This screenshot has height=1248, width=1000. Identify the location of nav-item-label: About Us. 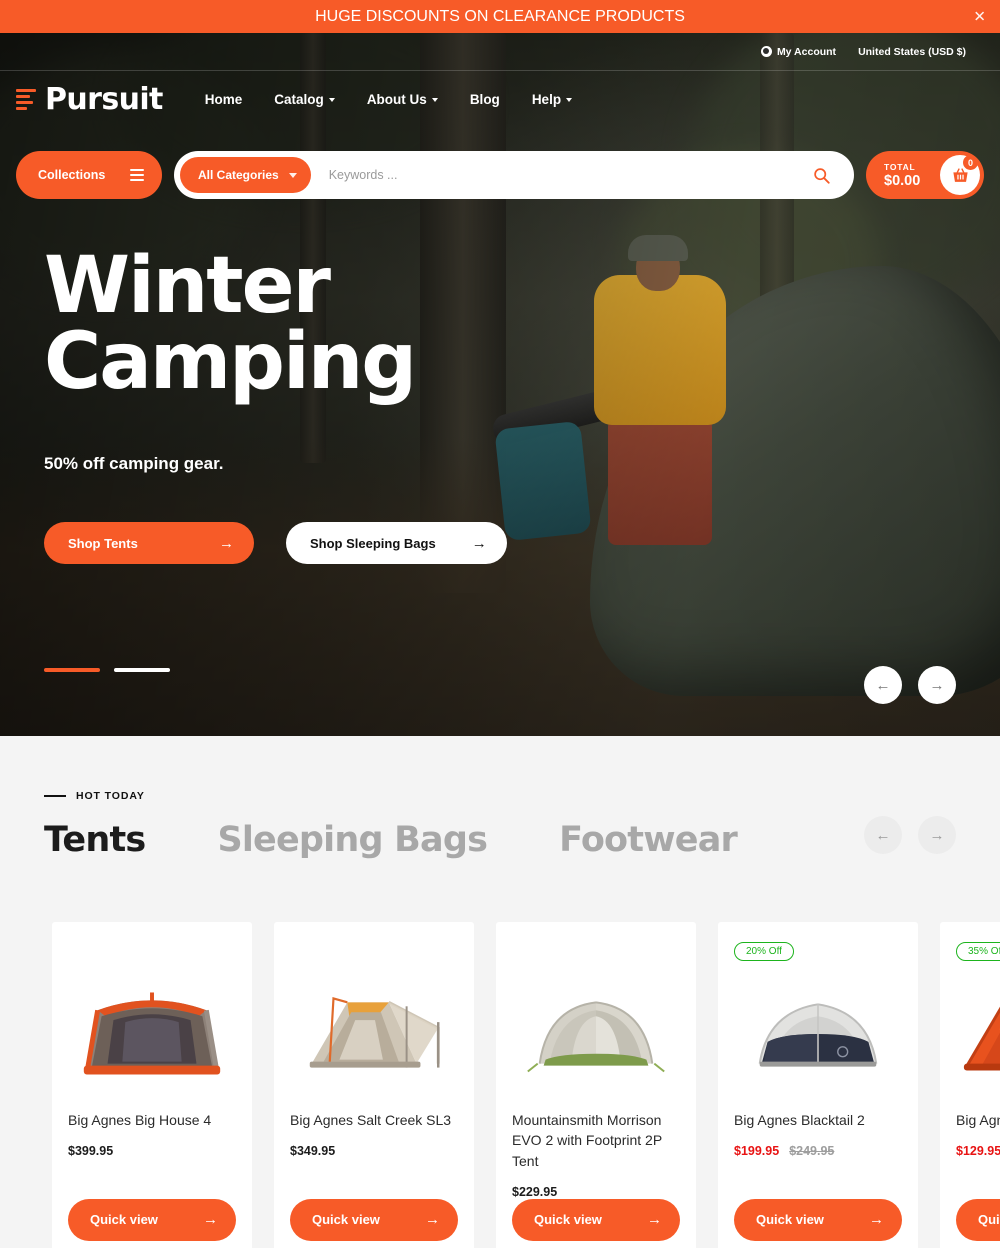
(396, 99).